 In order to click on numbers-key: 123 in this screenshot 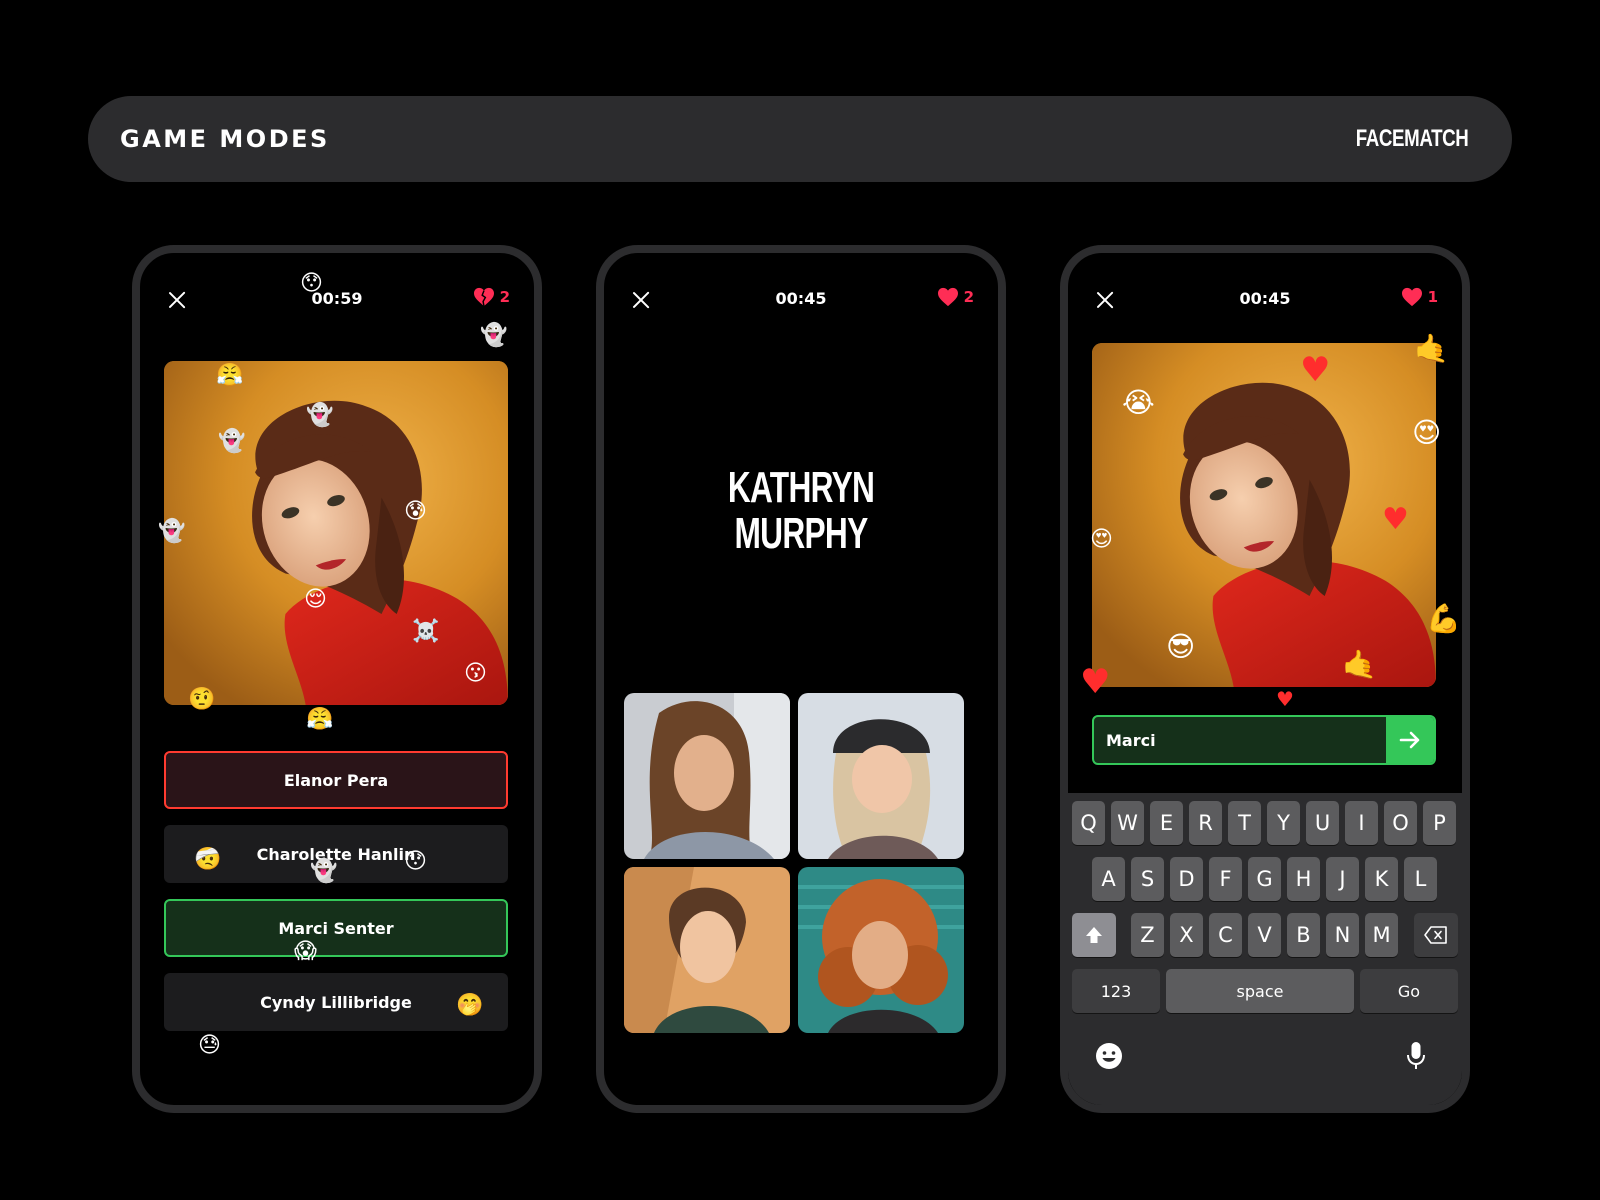, I will do `click(1116, 991)`.